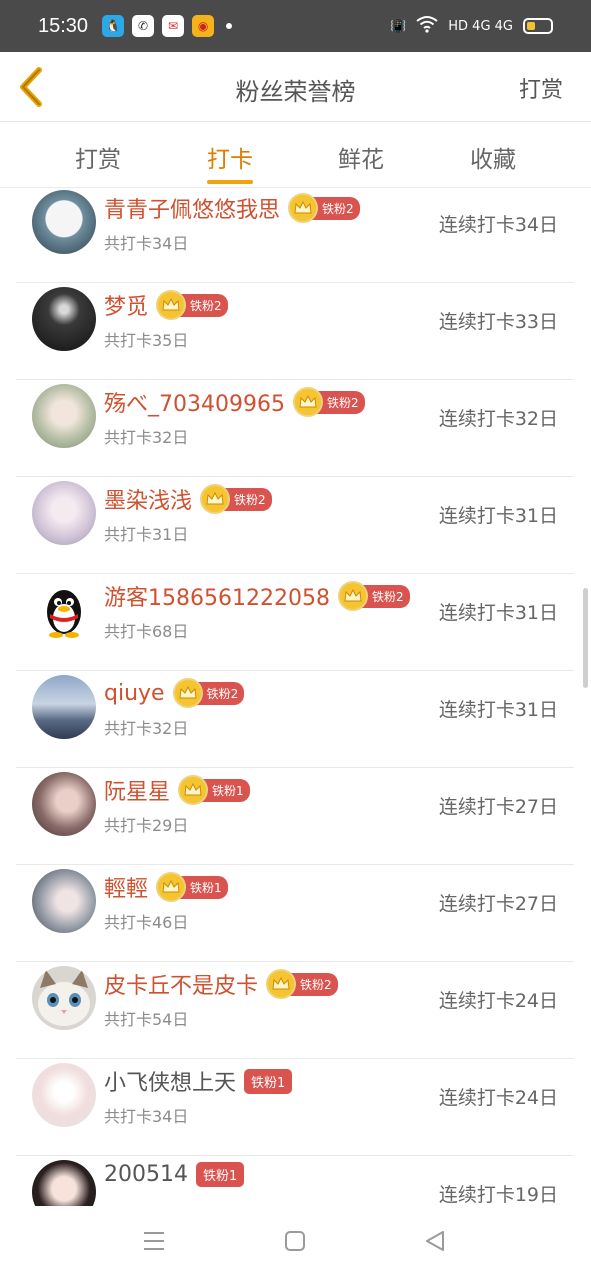 This screenshot has width=591, height=1280. Describe the element at coordinates (113, 26) in the screenshot. I see `qq-notification-icon: 🐧` at that location.